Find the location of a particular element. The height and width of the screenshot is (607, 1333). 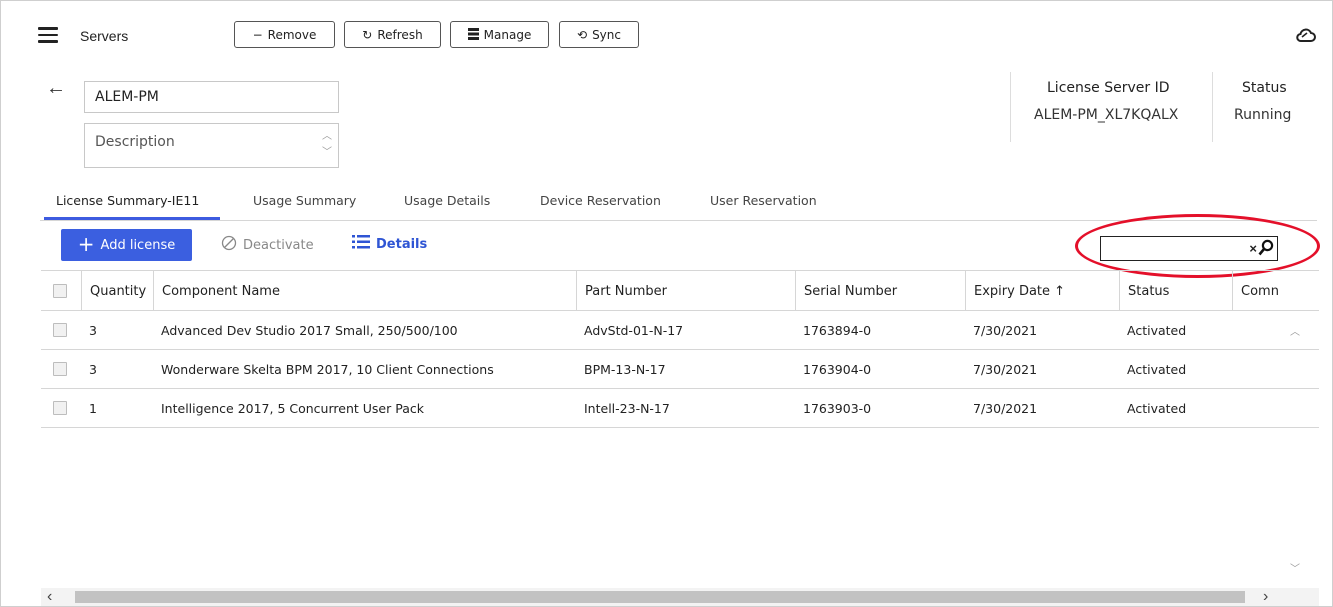

license-server-id-value: ALEM-PM_XL7KQALX is located at coordinates (1106, 115).